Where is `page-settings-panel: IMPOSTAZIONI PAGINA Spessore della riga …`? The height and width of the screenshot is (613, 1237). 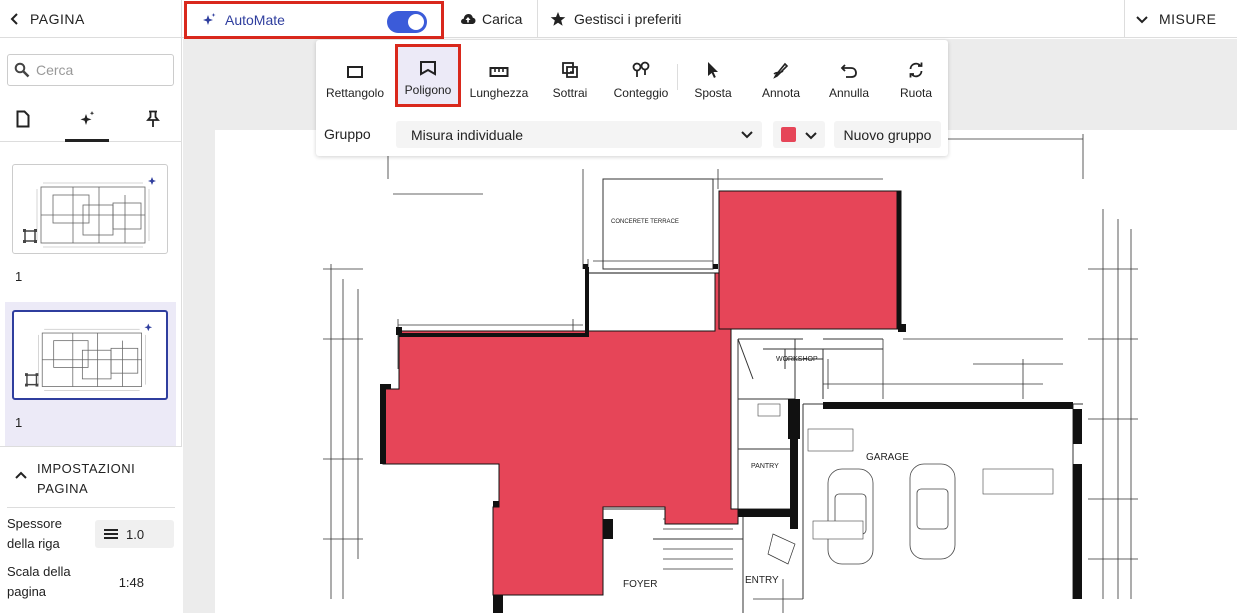 page-settings-panel: IMPOSTAZIONI PAGINA Spessore della riga … is located at coordinates (91, 529).